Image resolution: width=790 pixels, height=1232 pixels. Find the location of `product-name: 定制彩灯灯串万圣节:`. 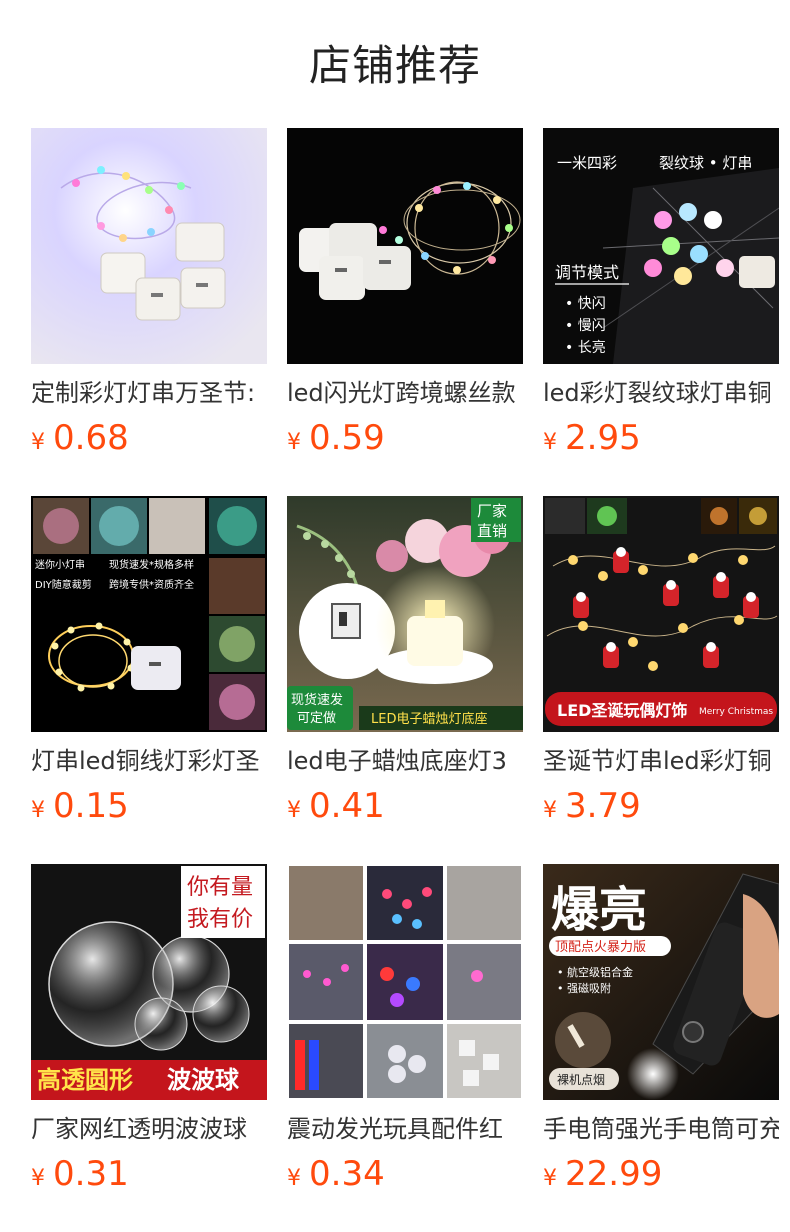

product-name: 定制彩灯灯串万圣节: is located at coordinates (149, 393).